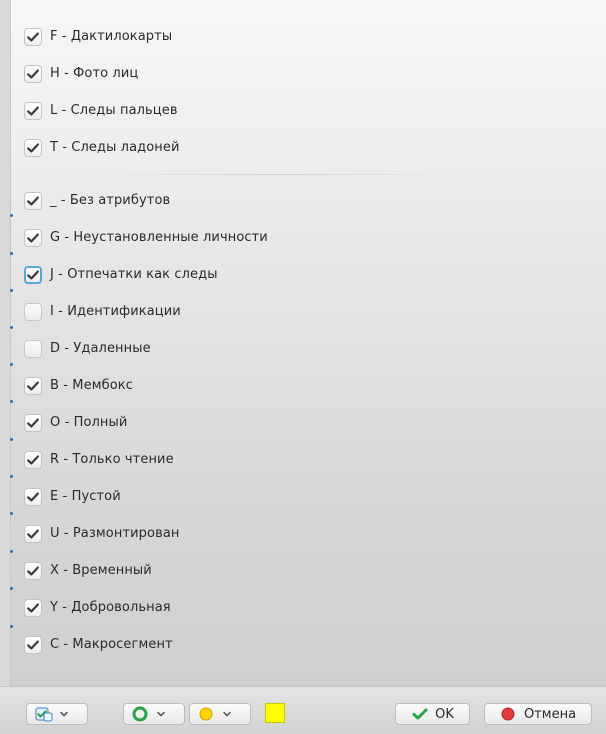 The height and width of the screenshot is (734, 606). Describe the element at coordinates (304, 570) in the screenshot. I see `filter-row-X: X - Временный` at that location.